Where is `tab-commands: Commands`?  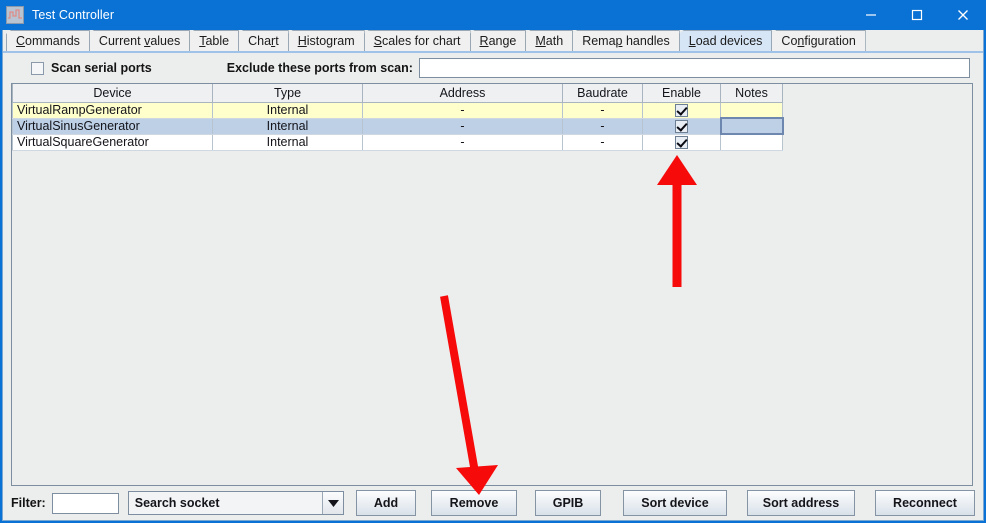 tab-commands: Commands is located at coordinates (48, 40).